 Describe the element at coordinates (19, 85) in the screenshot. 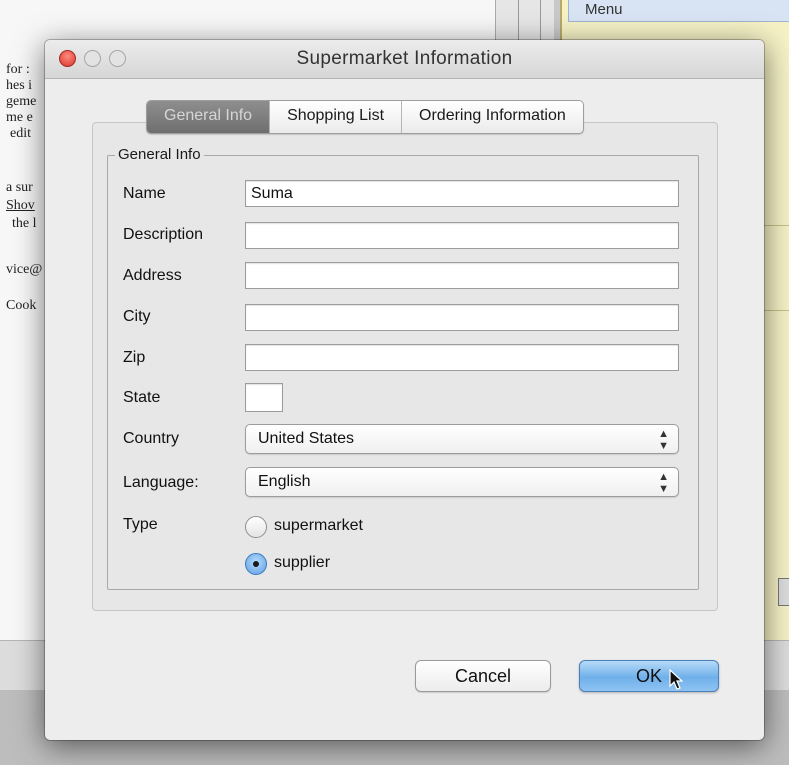

I see `doc-line: hes i` at that location.